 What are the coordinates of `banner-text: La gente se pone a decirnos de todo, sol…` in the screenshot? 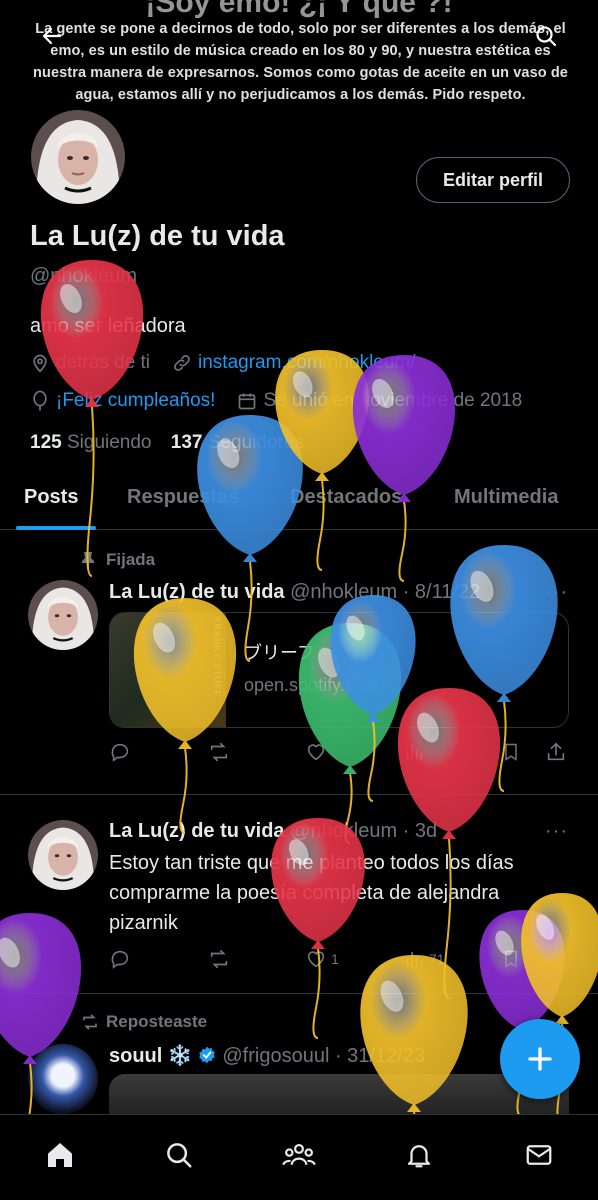 It's located at (300, 62).